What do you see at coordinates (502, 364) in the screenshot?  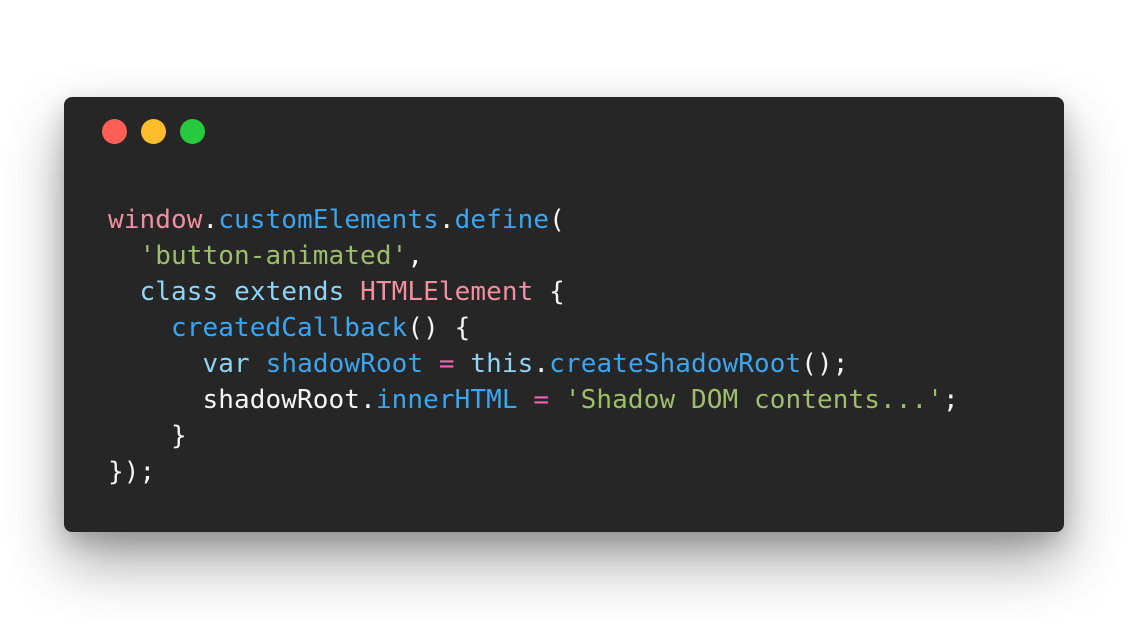 I see `code-token-keyword: this` at bounding box center [502, 364].